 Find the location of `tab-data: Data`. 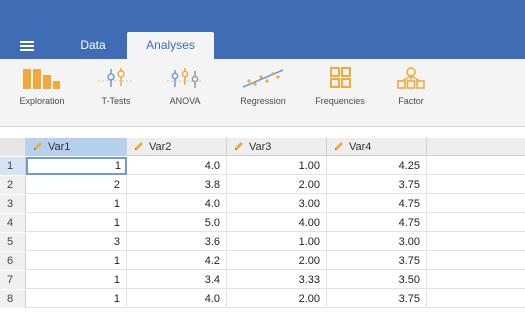

tab-data: Data is located at coordinates (93, 45).